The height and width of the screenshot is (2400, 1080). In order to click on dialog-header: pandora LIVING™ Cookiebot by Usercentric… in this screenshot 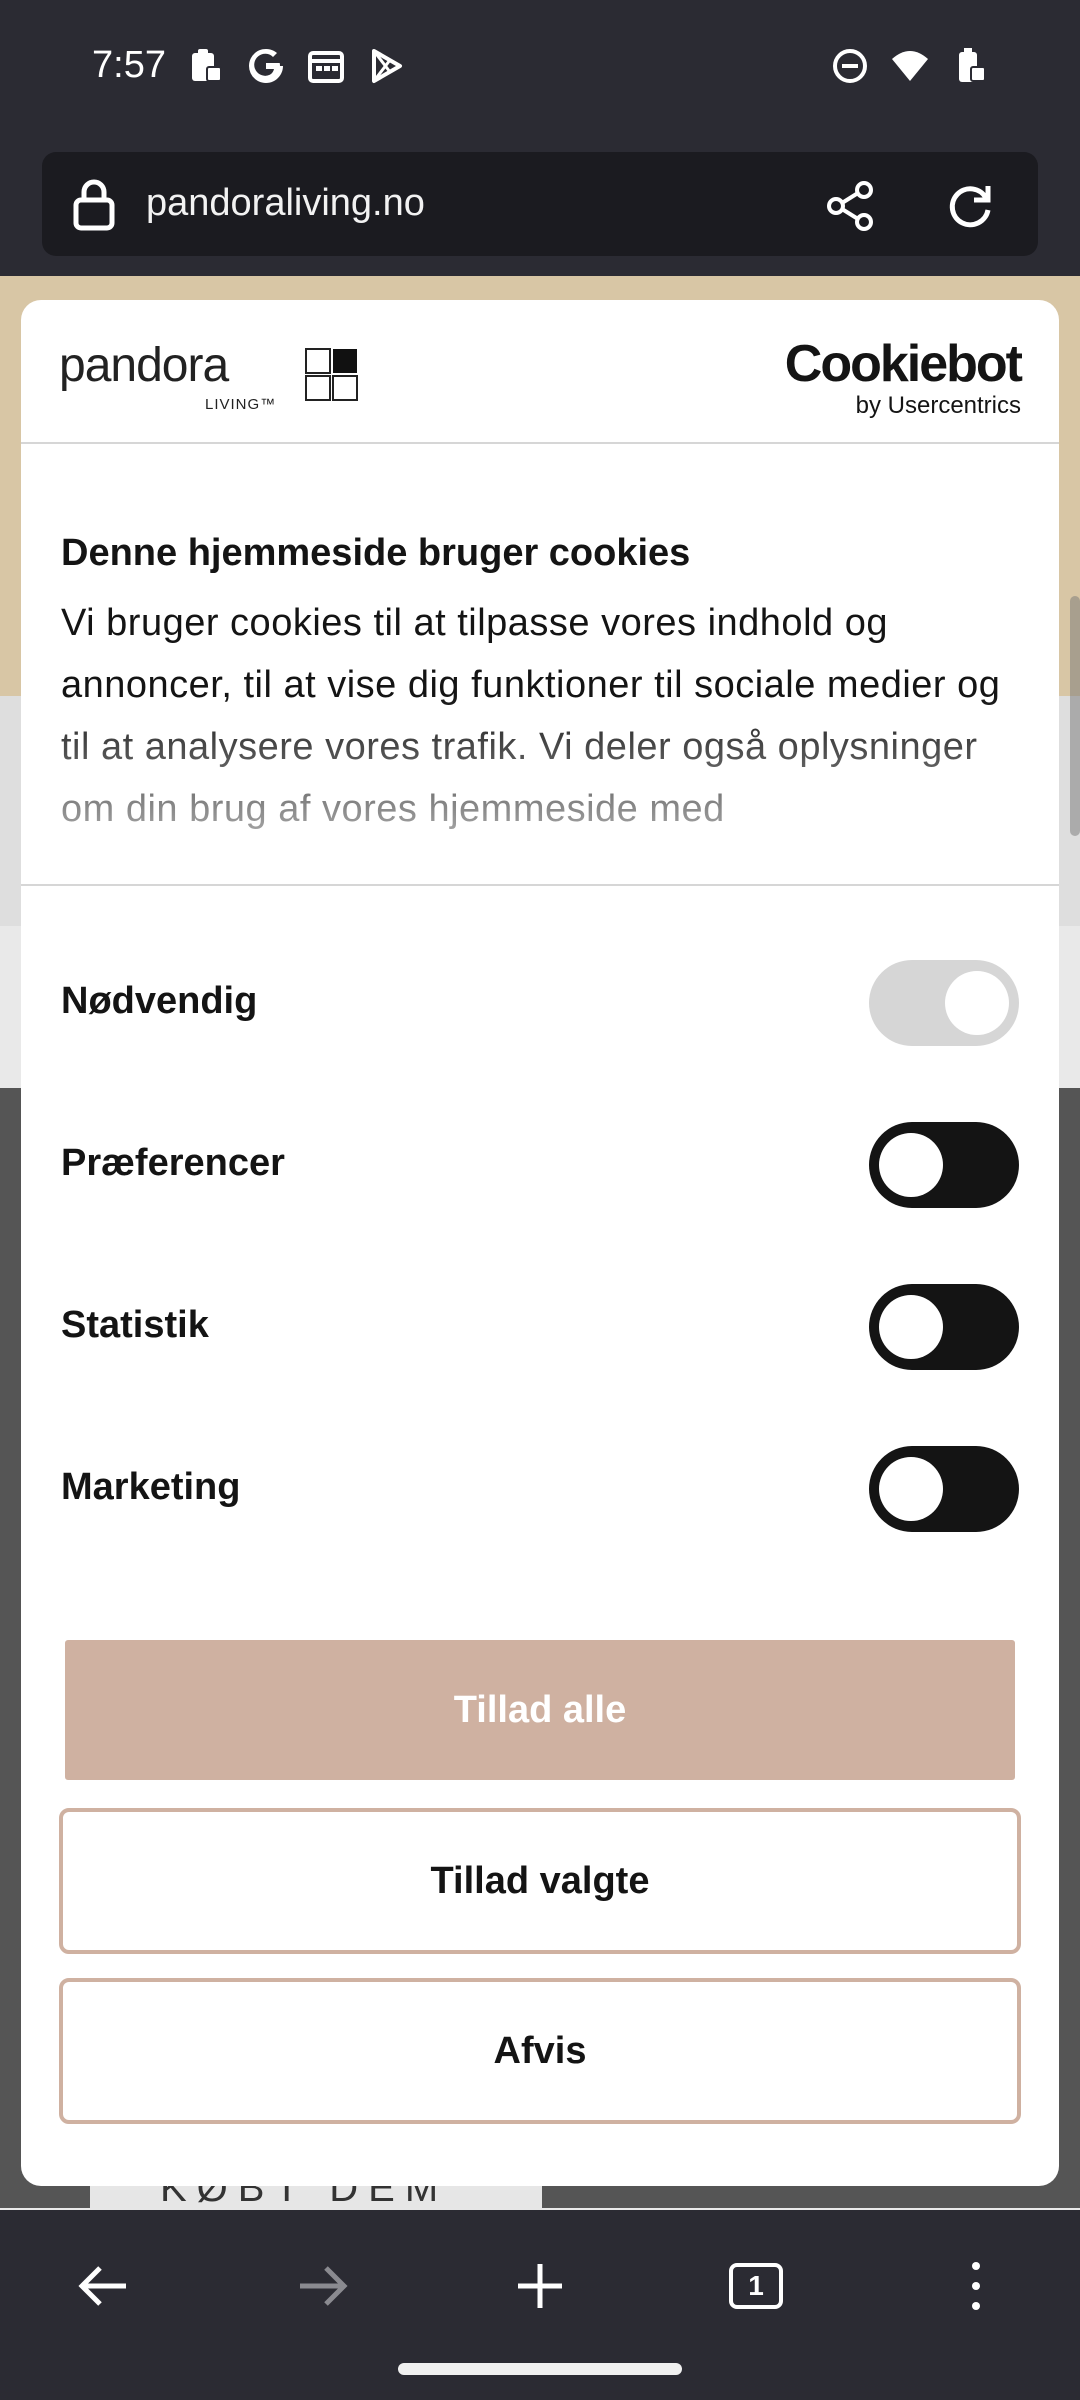, I will do `click(540, 372)`.